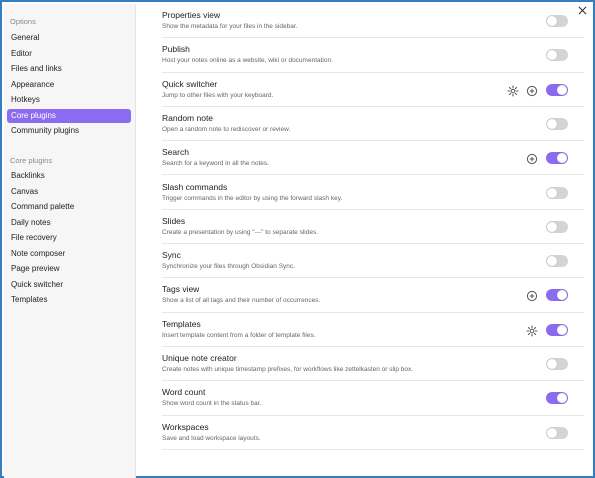 The width and height of the screenshot is (595, 478). Describe the element at coordinates (69, 176) in the screenshot. I see `sidebar-item-backlinks: Backlinks` at that location.